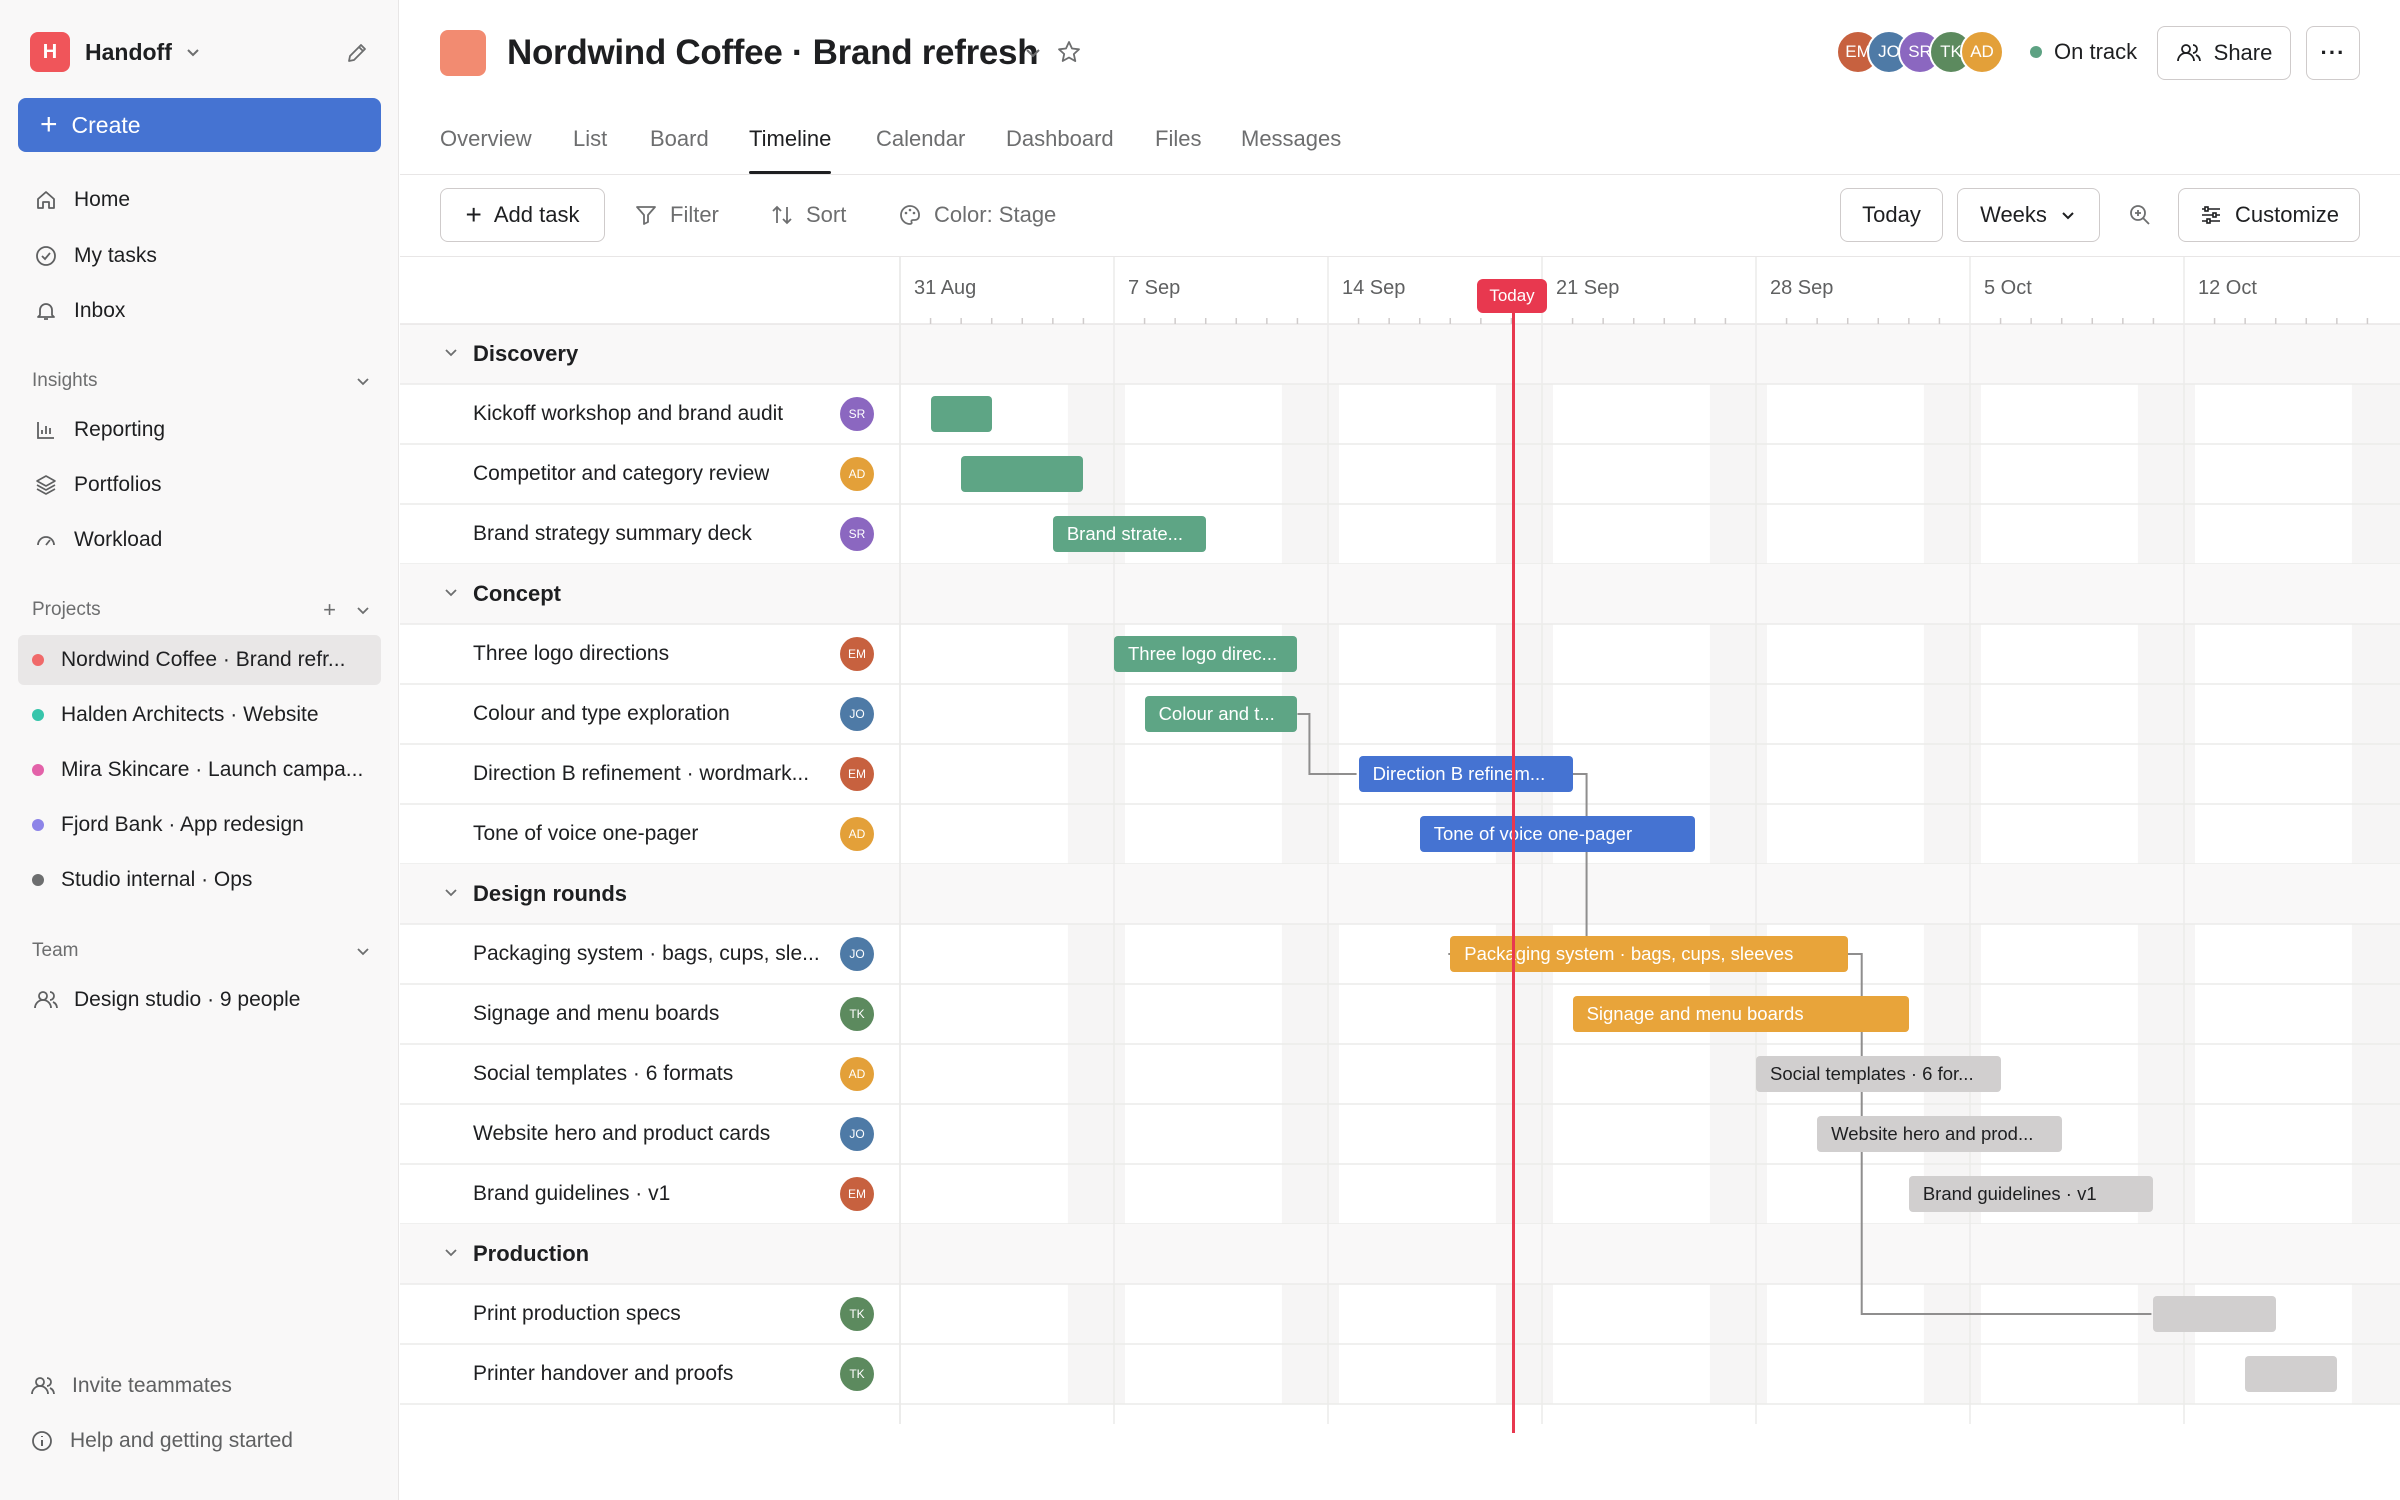  What do you see at coordinates (329, 610) in the screenshot?
I see `add-project-plus-icon: +` at bounding box center [329, 610].